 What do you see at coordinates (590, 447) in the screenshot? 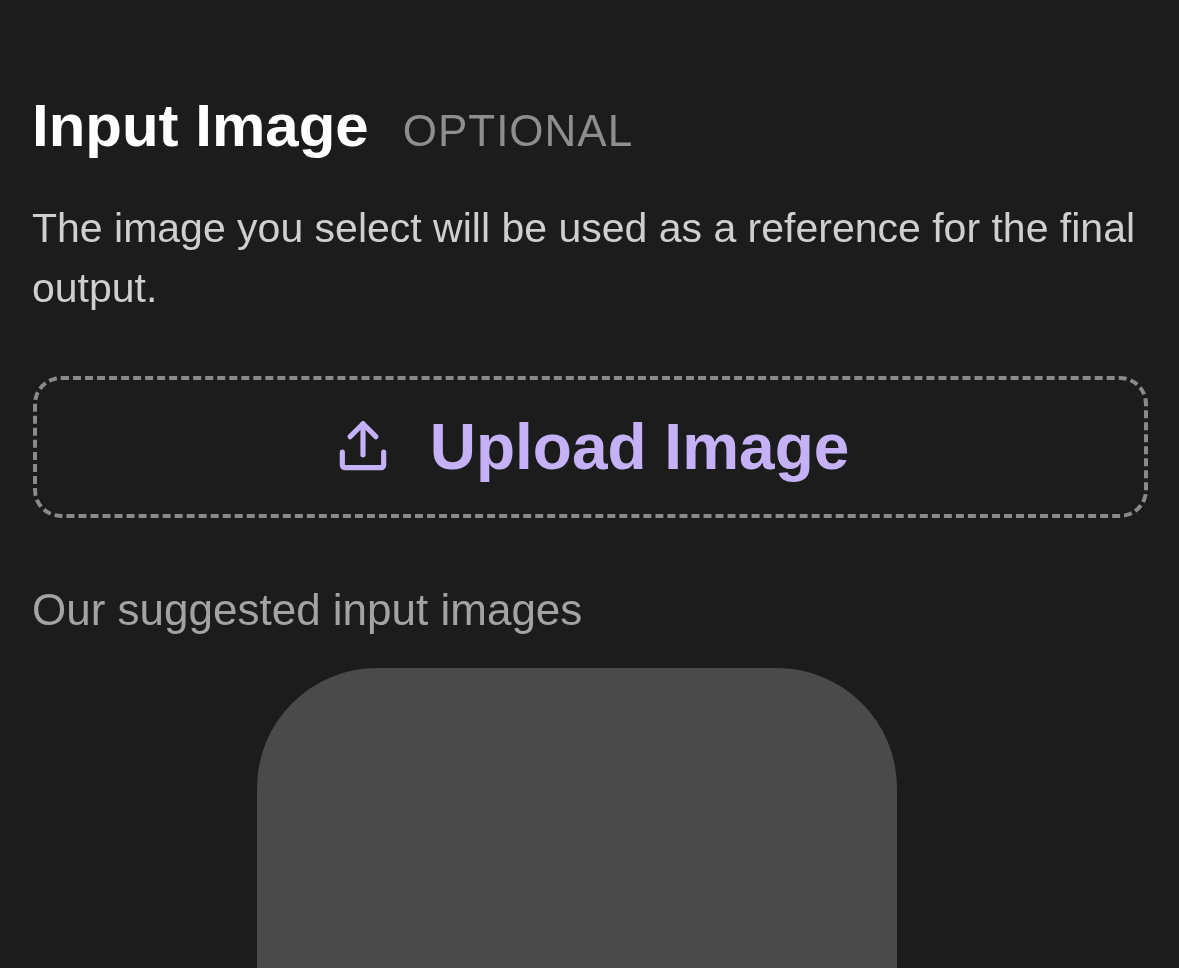
I see `upload-image-button: Upload Image` at bounding box center [590, 447].